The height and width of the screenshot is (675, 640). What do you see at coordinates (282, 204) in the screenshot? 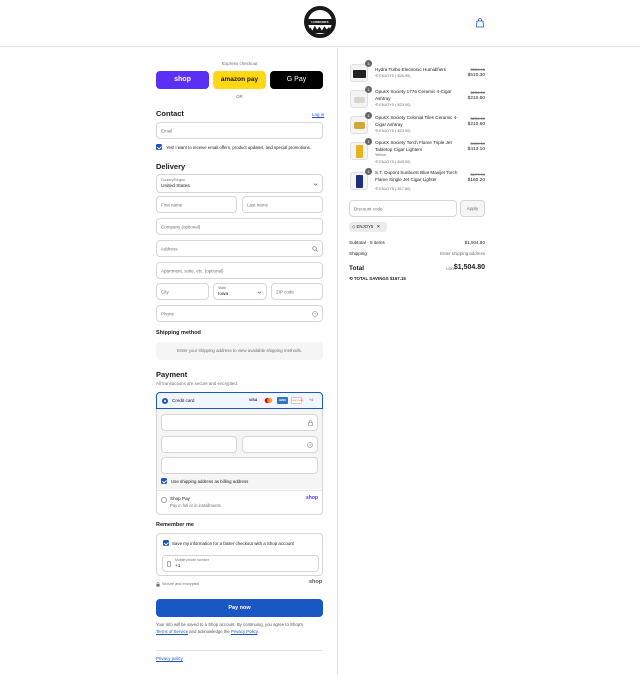
I see `last-name-field: Last name` at bounding box center [282, 204].